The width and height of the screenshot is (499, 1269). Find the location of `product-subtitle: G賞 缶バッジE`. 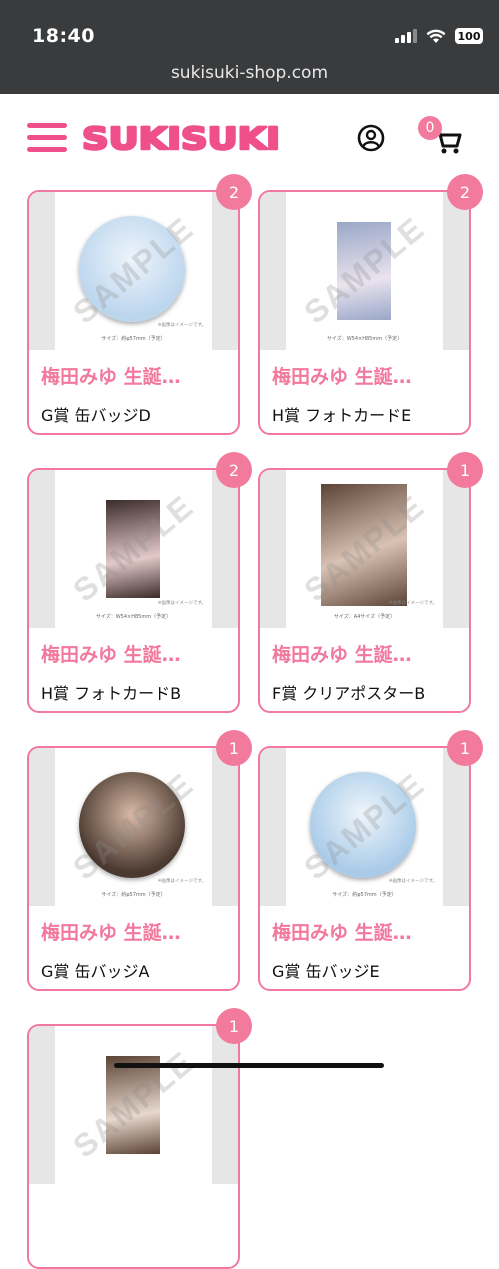

product-subtitle: G賞 缶バッジE is located at coordinates (326, 971).